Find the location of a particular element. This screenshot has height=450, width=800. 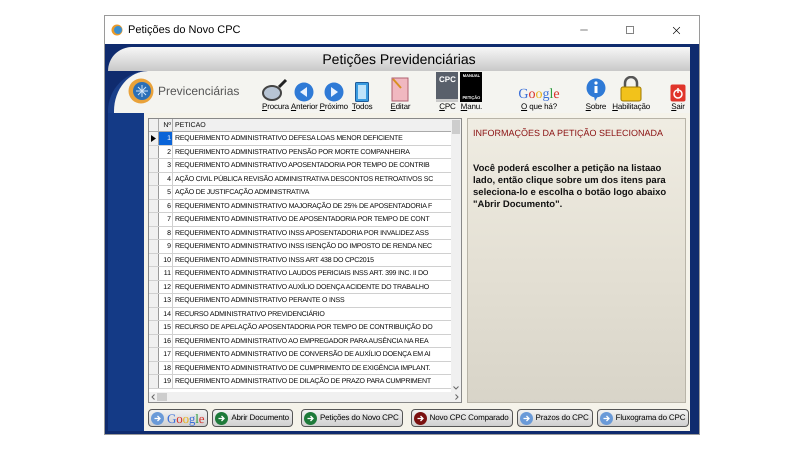

dialog-button: Prazos do CPC is located at coordinates (554, 418).